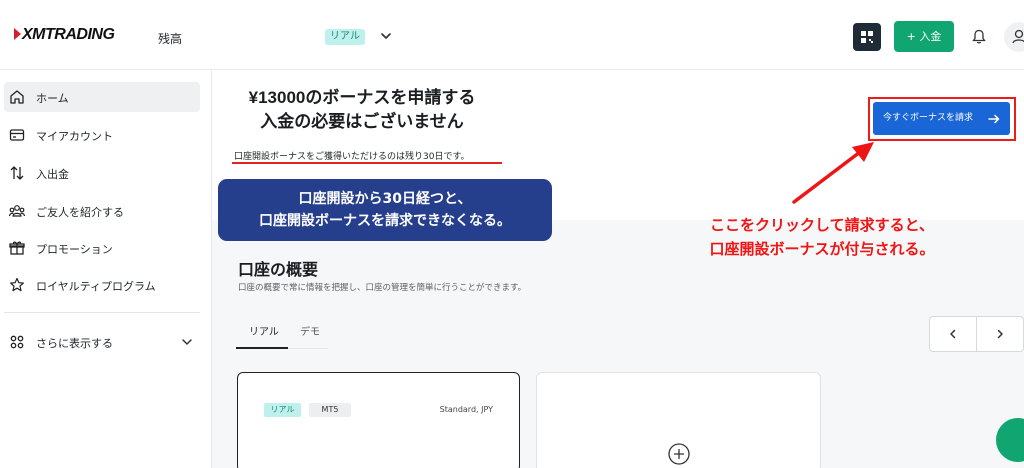  What do you see at coordinates (262, 348) in the screenshot?
I see `tab-active-indicator` at bounding box center [262, 348].